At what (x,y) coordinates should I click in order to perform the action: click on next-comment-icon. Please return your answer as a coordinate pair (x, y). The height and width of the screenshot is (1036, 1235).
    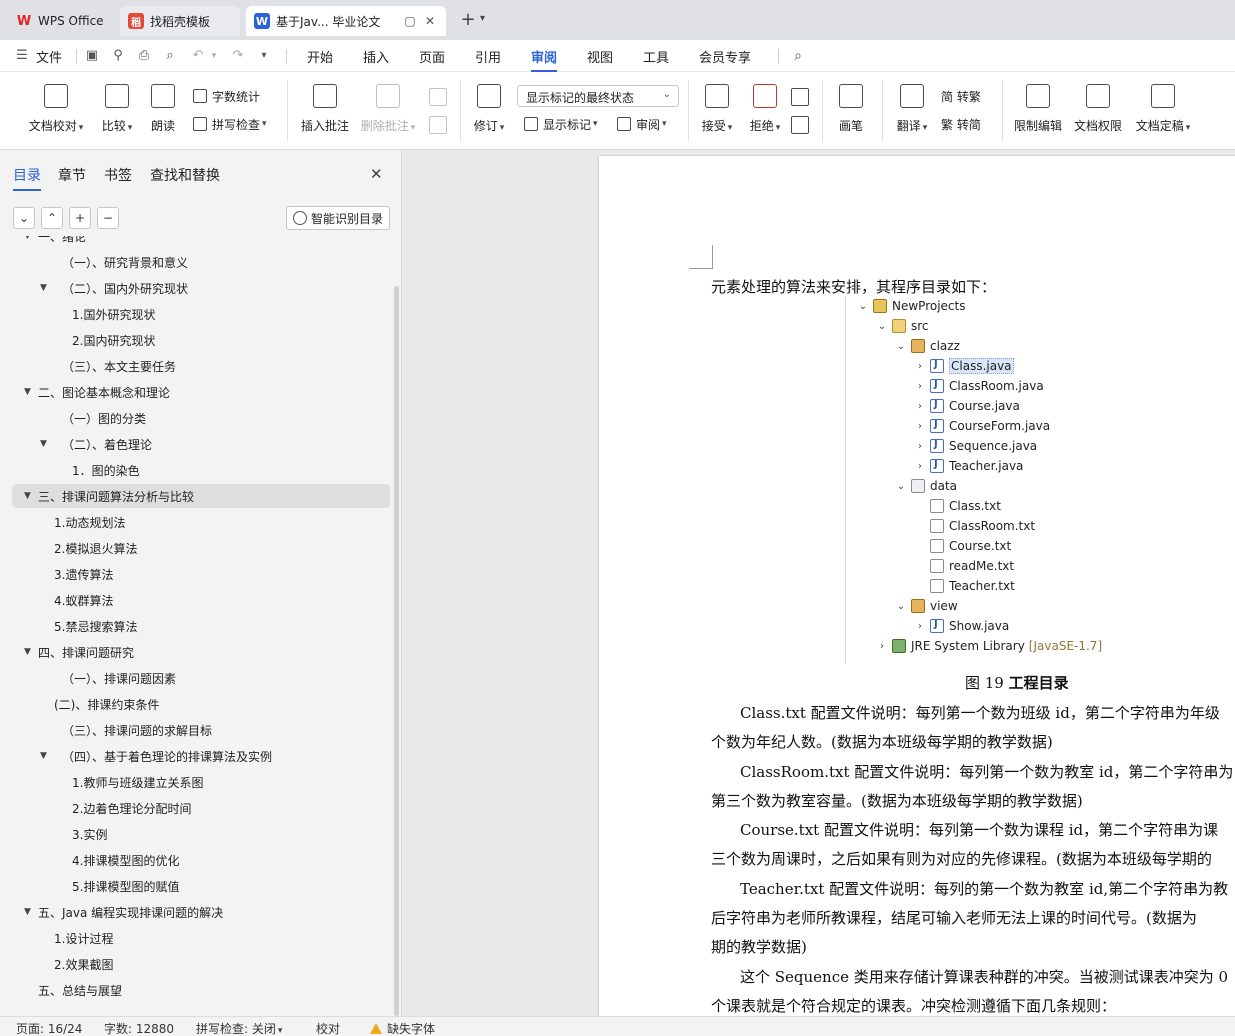
    Looking at the image, I should click on (438, 125).